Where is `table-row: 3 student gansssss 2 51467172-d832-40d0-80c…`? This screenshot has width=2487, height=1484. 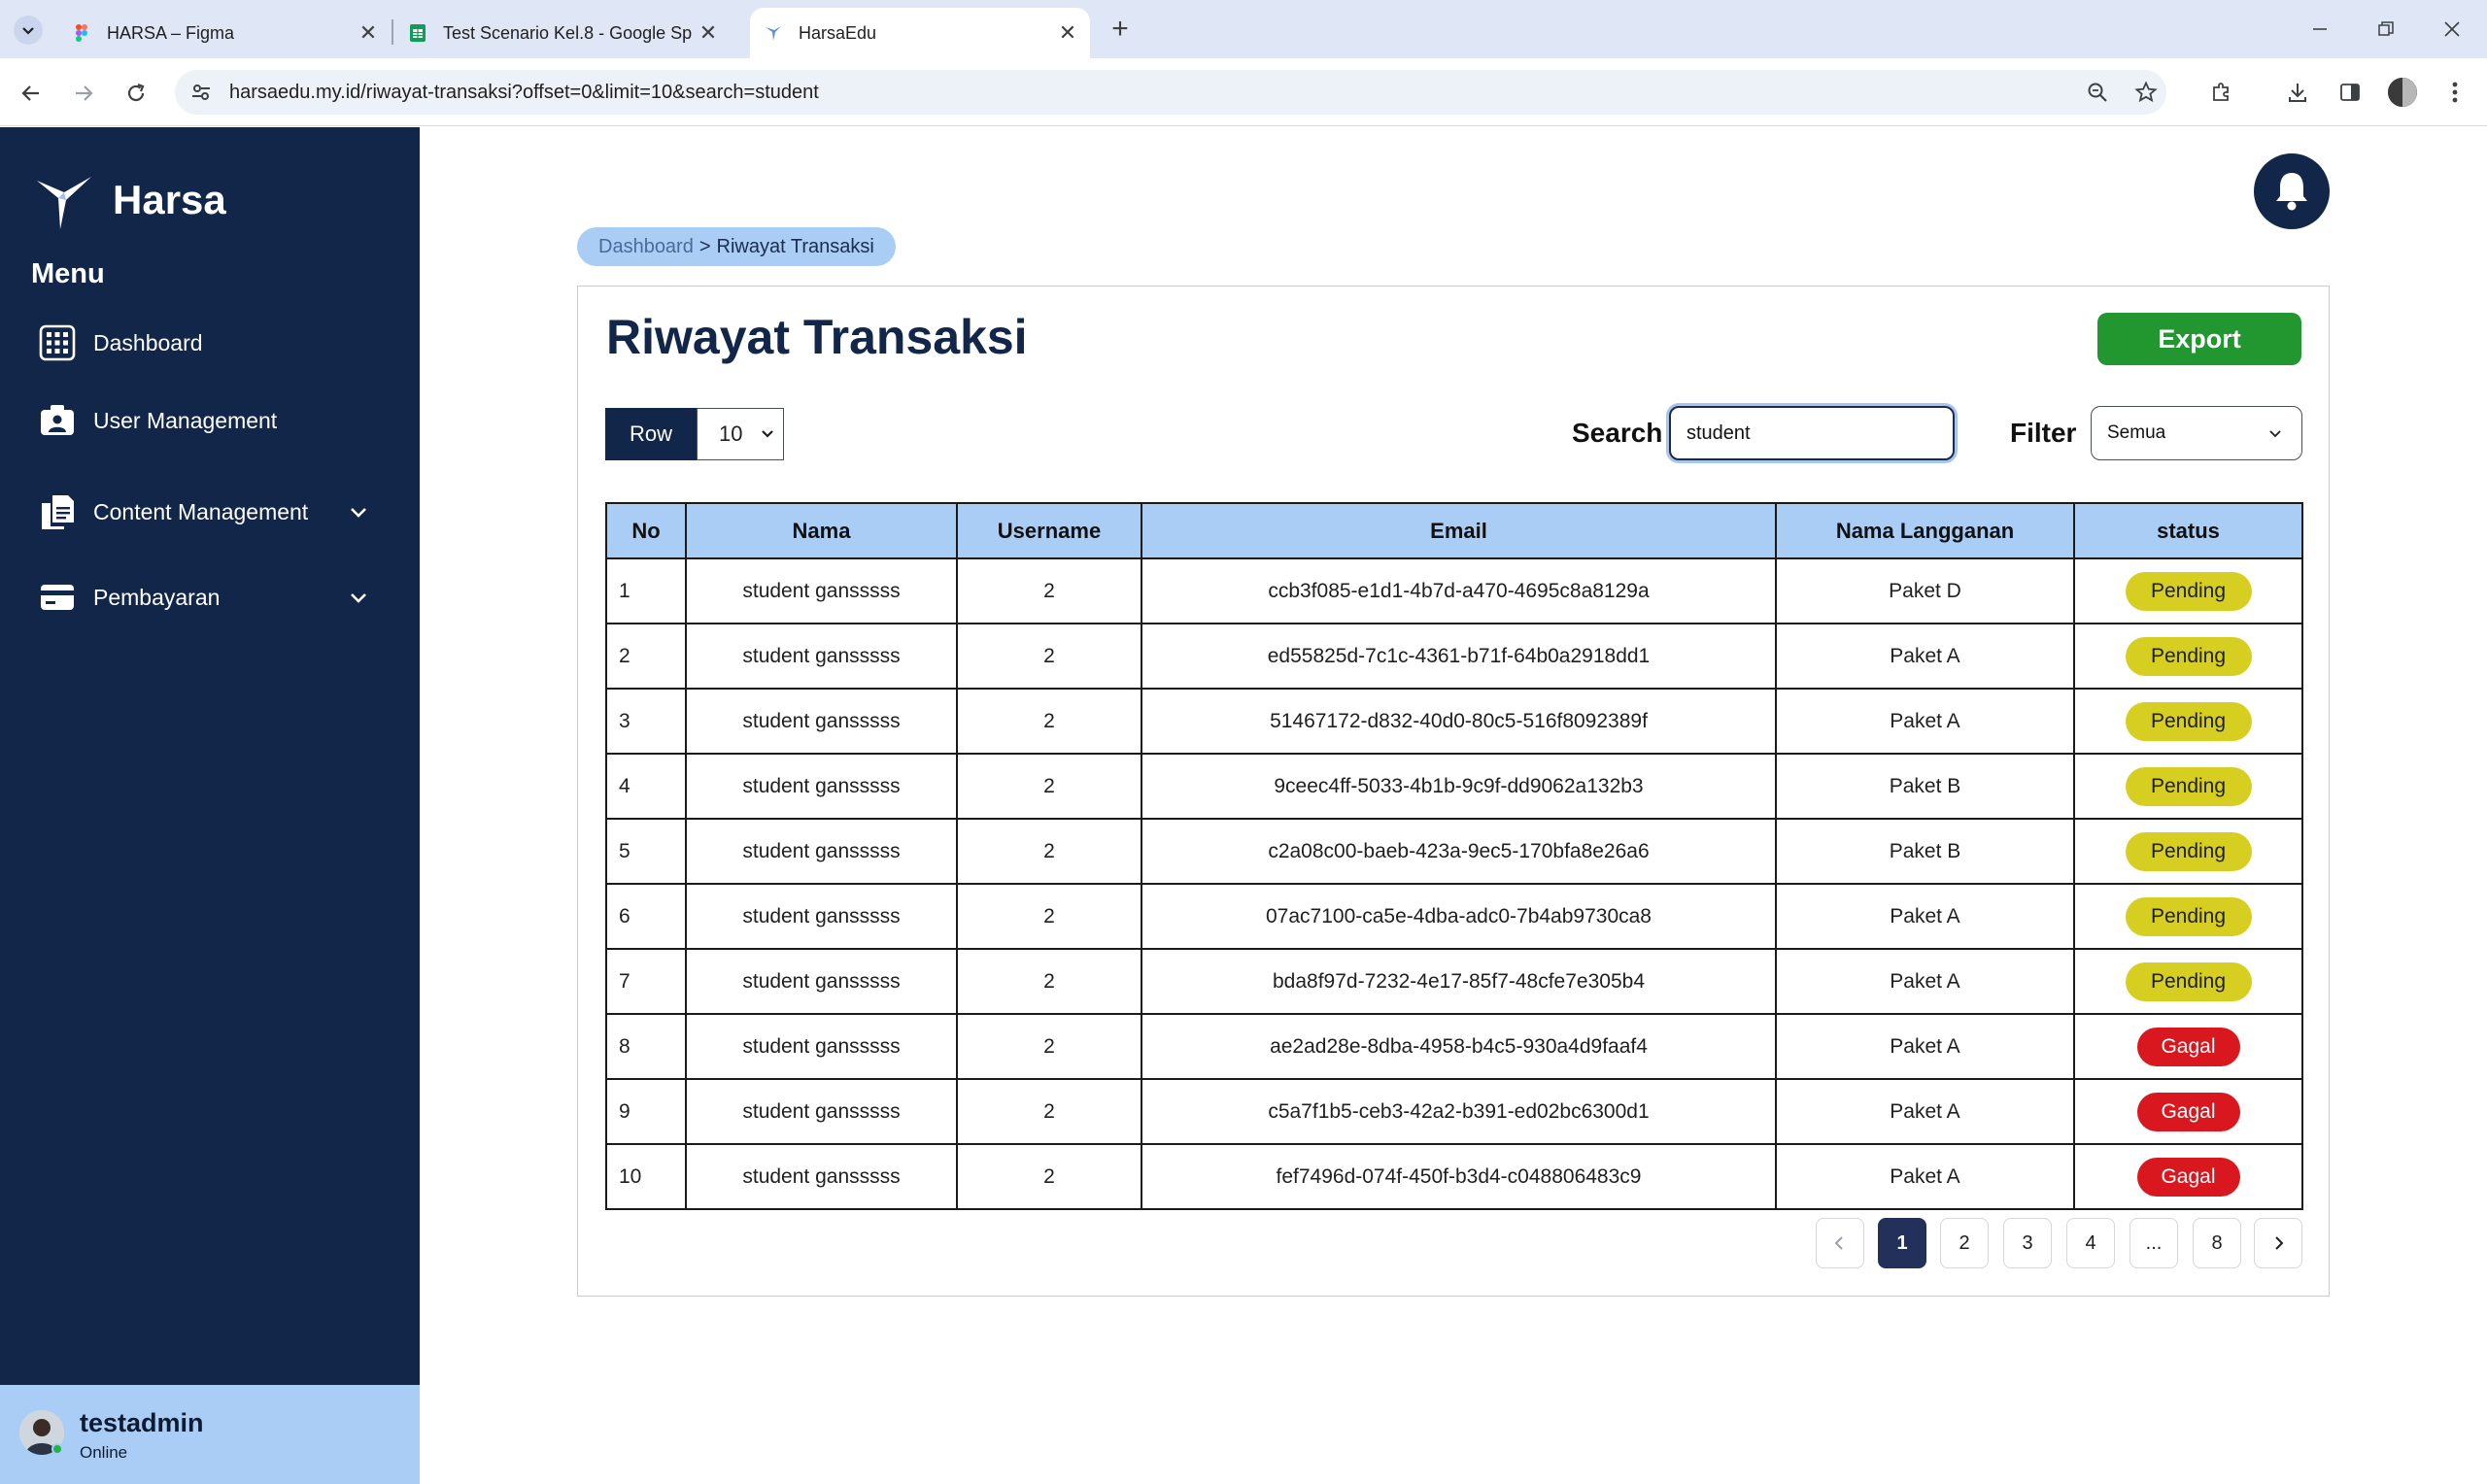
table-row: 3 student gansssss 2 51467172-d832-40d0-80c… is located at coordinates (1454, 721).